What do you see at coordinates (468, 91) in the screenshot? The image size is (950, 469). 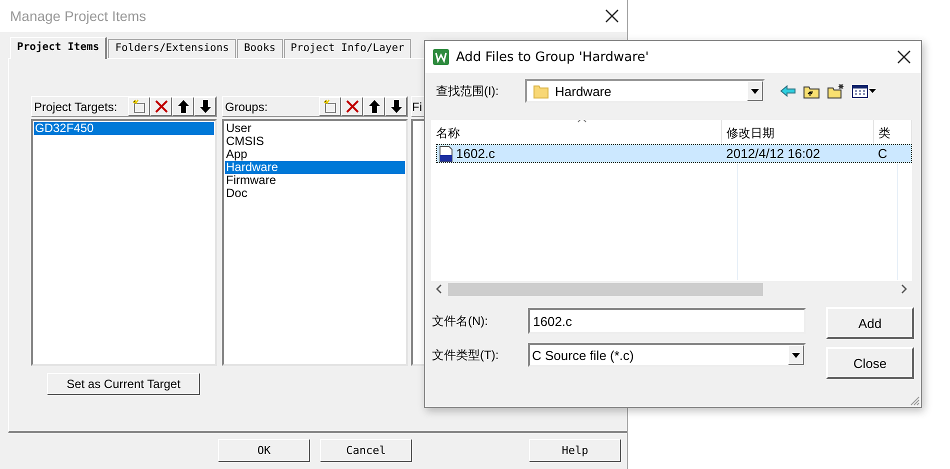 I see `field-label: 查找范围(I):` at bounding box center [468, 91].